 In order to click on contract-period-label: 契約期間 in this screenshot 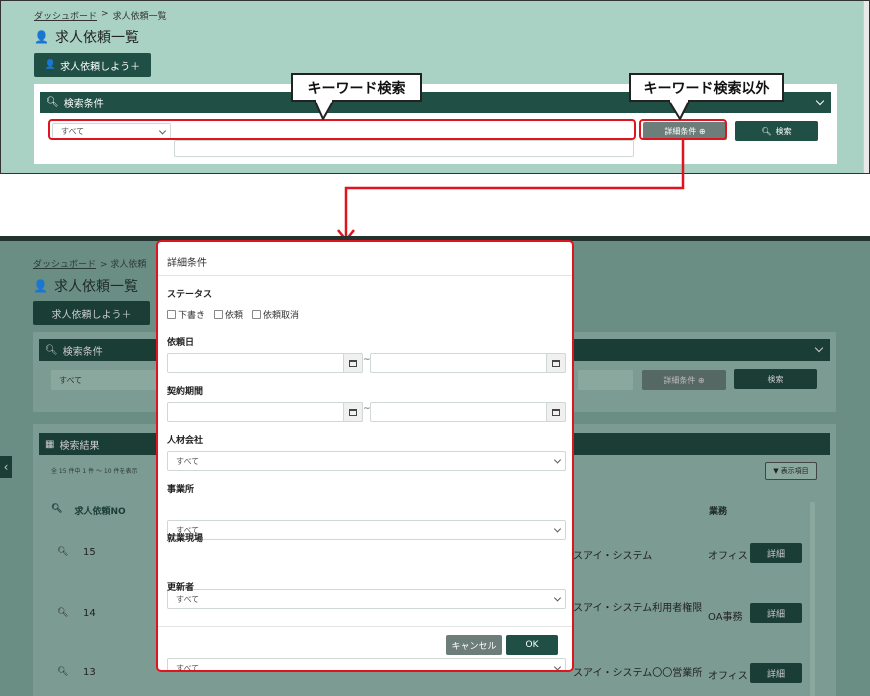, I will do `click(185, 392)`.